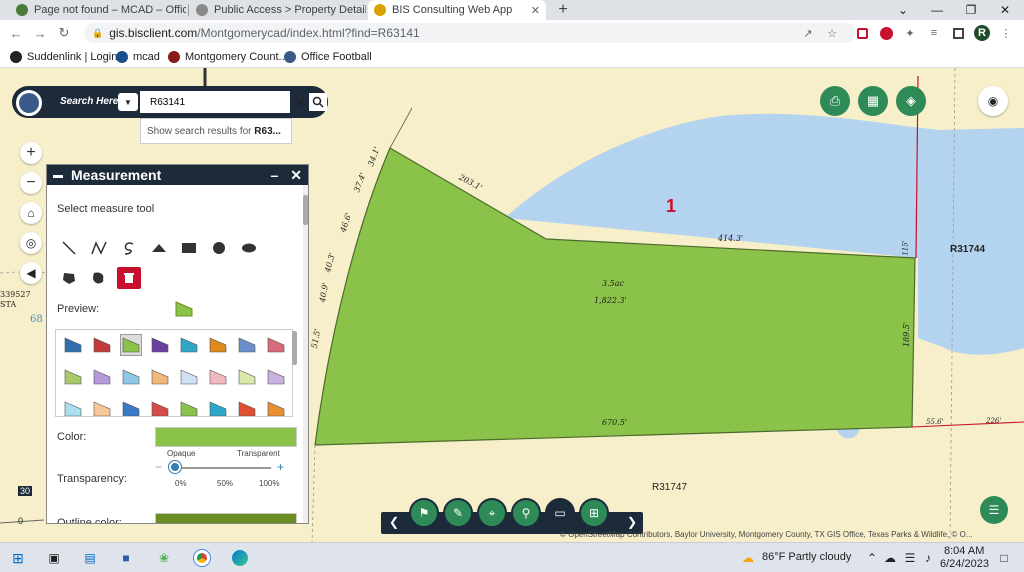 The image size is (1024, 572). Describe the element at coordinates (129, 278) in the screenshot. I see `trash-icon` at that location.